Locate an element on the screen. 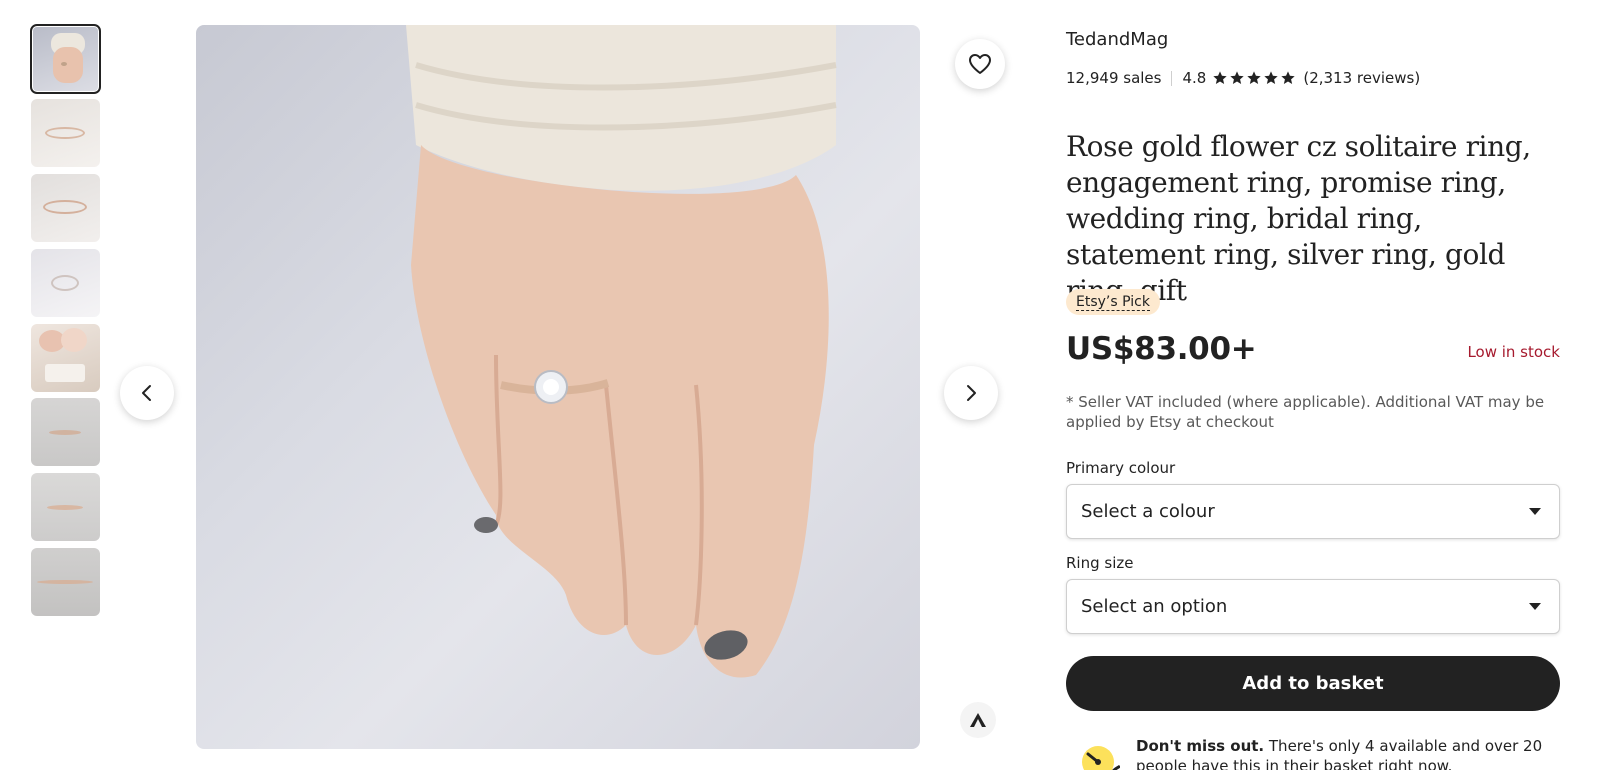 The width and height of the screenshot is (1600, 770). chevron-right-icon is located at coordinates (971, 393).